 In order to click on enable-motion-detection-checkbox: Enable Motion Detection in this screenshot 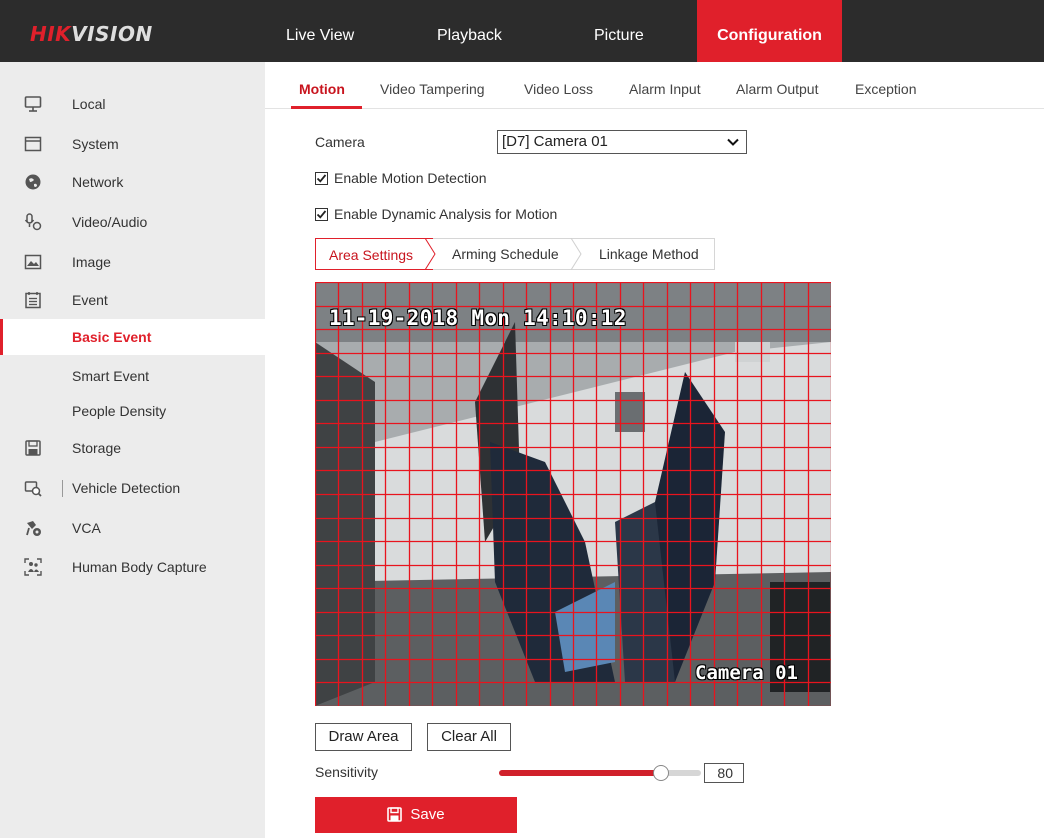, I will do `click(401, 178)`.